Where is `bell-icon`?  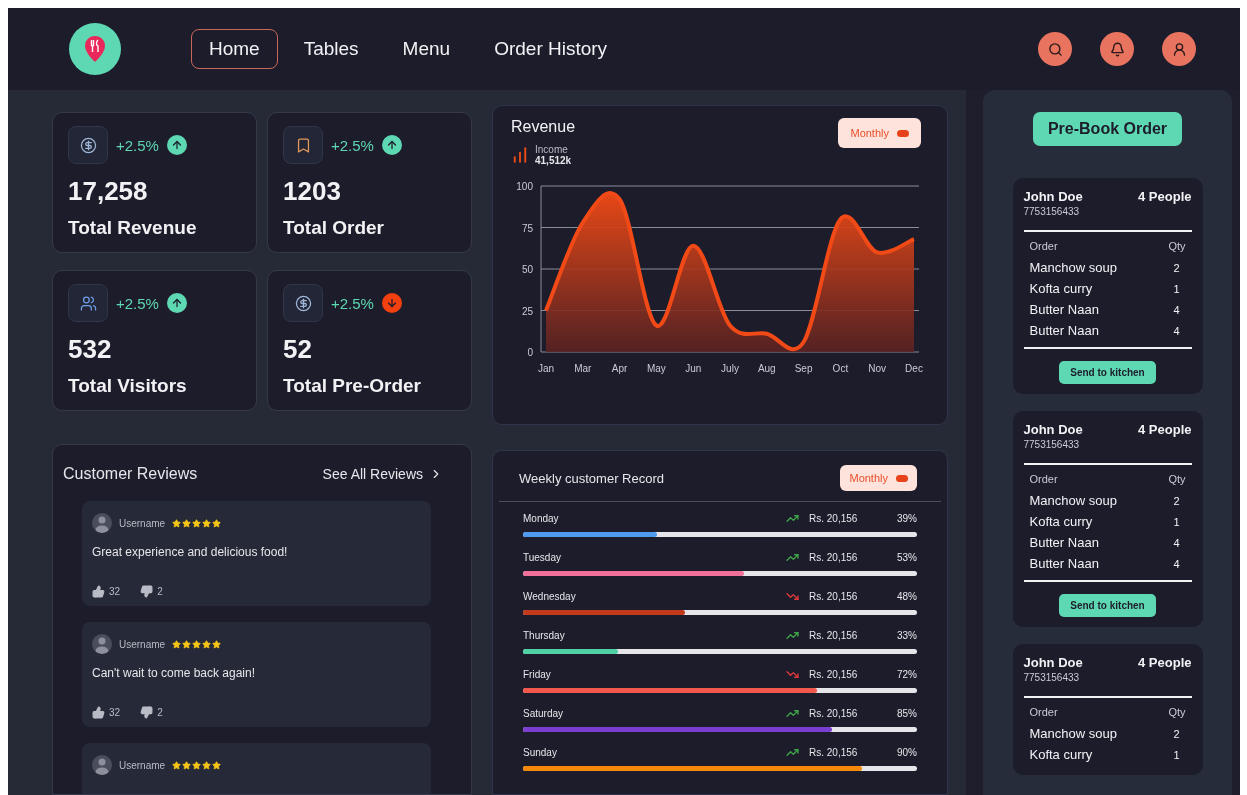
bell-icon is located at coordinates (1117, 49).